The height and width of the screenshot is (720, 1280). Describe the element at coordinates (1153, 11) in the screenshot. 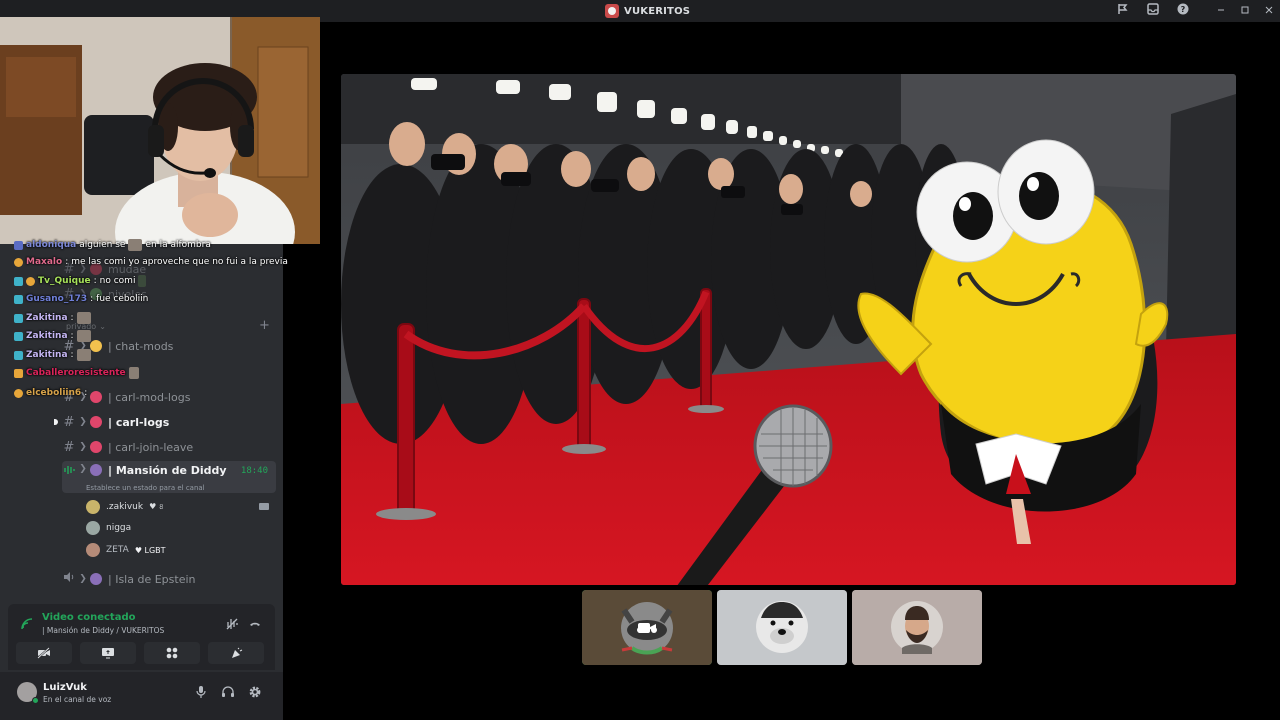

I see `inbox-icon` at that location.